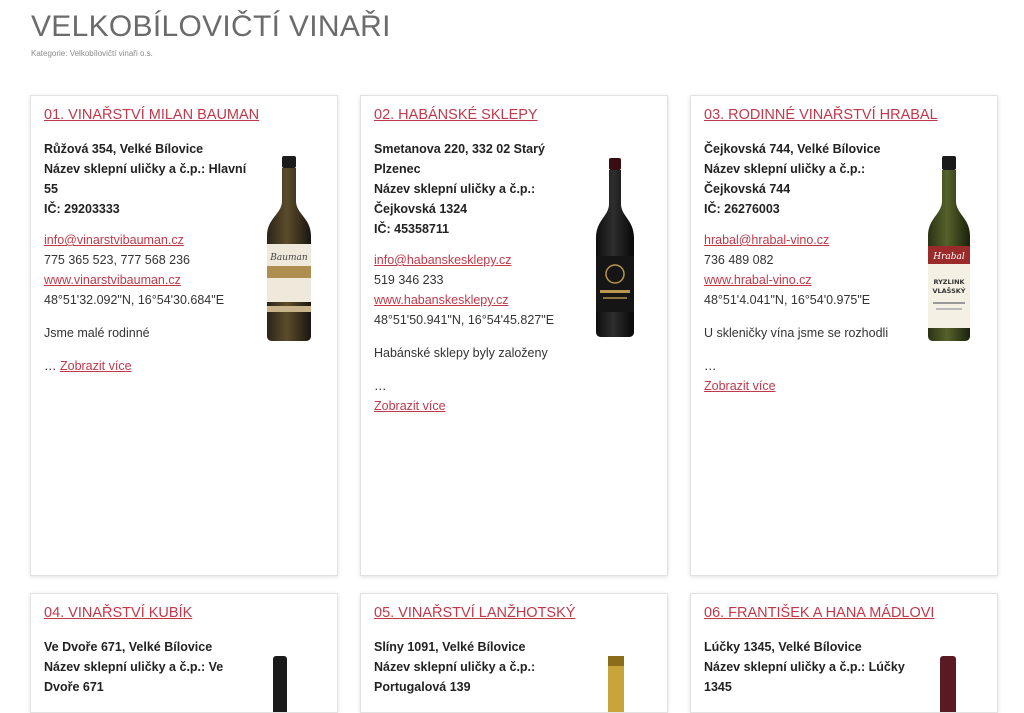 This screenshot has height=713, width=1024. I want to click on address-line: Čejkovská 744, Velké Bílovice, so click(792, 149).